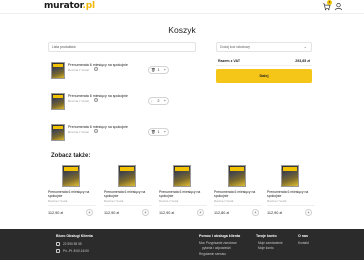 The image size is (364, 260). I want to click on product-price: 112,80 zł, so click(222, 213).